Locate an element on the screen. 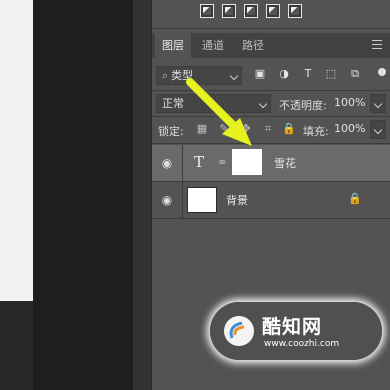  watermark-url: www.coozhi.com is located at coordinates (302, 344).